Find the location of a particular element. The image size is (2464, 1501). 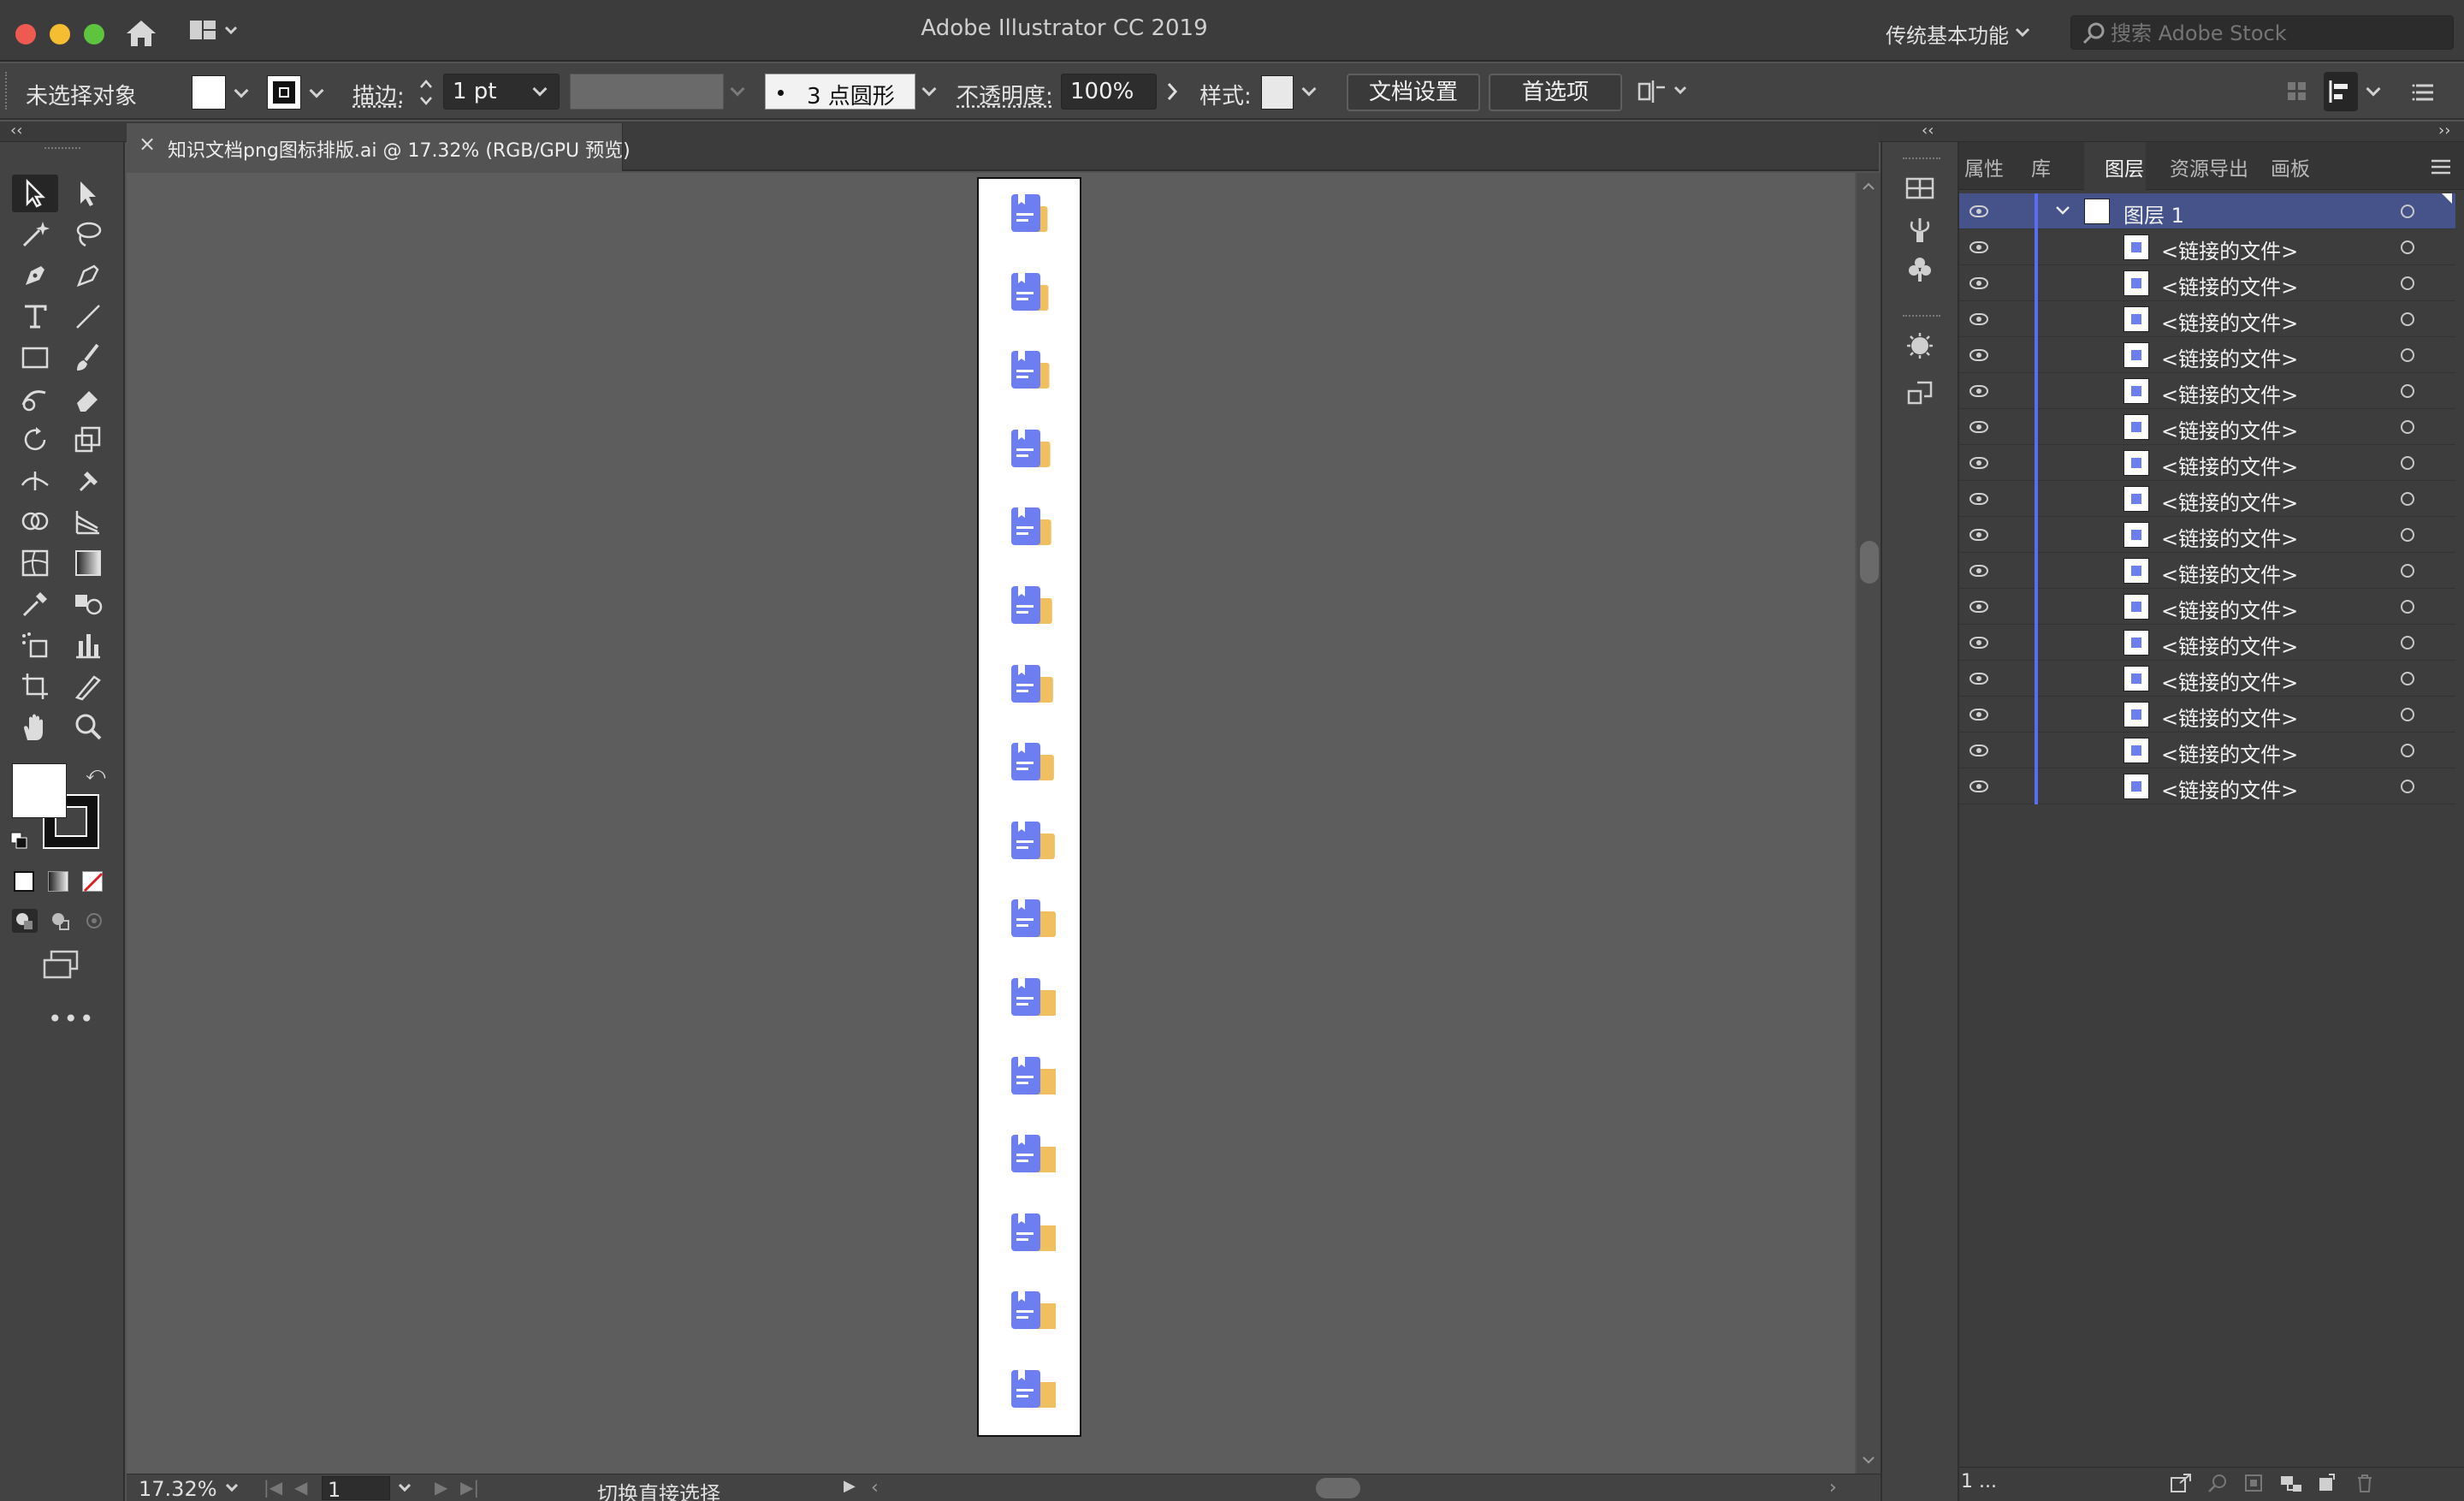

lasso-tool-icon is located at coordinates (88, 234).